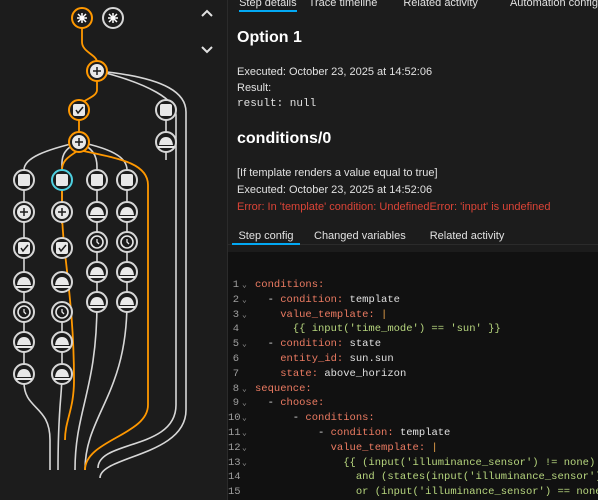 Image resolution: width=598 pixels, height=500 pixels. What do you see at coordinates (343, 5) in the screenshot?
I see `tab-trace-timeline: Trace timeline` at bounding box center [343, 5].